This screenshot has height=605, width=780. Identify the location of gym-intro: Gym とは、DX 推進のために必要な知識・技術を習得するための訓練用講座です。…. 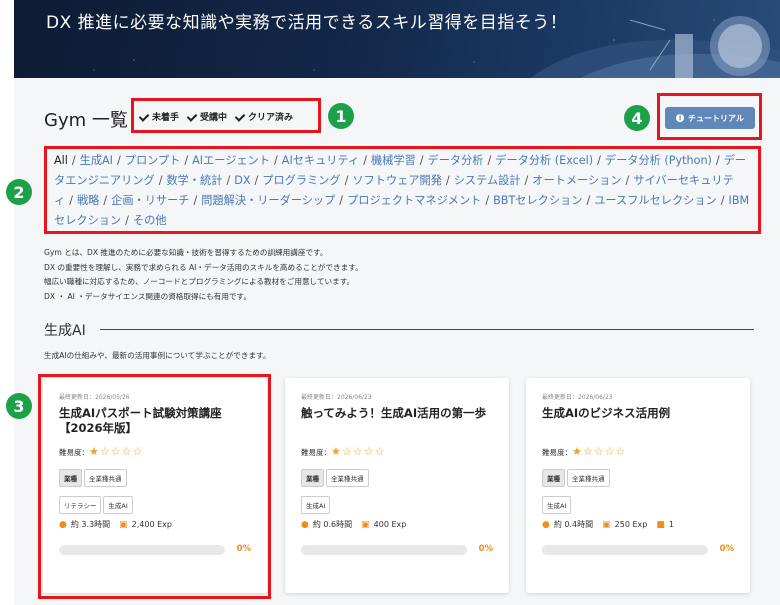
(203, 275).